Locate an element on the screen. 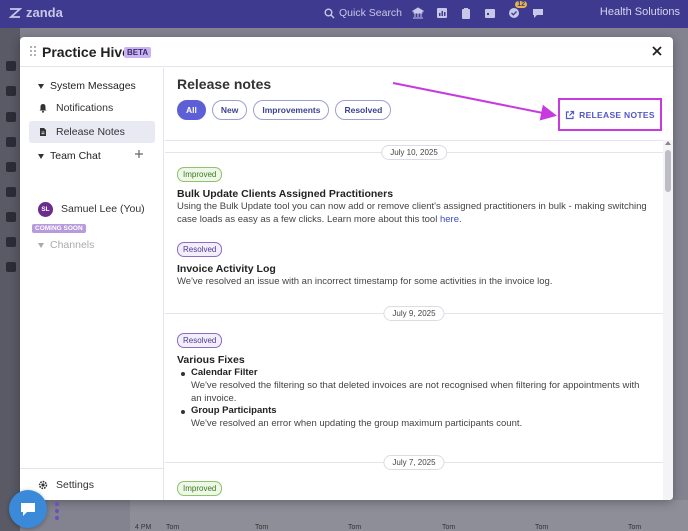  system-messages-section: System Messages is located at coordinates (87, 86).